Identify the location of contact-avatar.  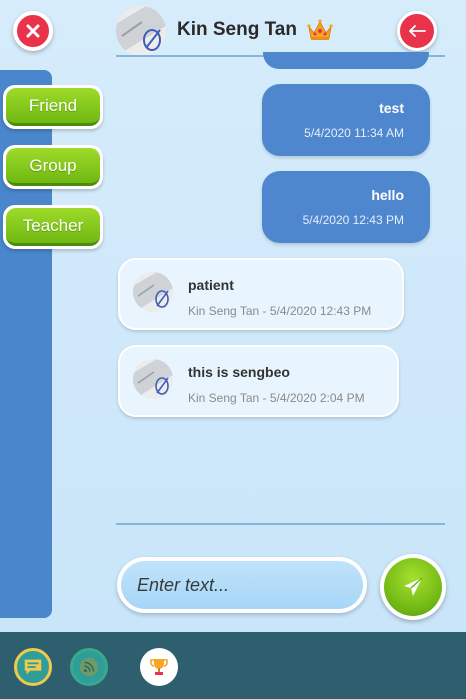
(141, 31).